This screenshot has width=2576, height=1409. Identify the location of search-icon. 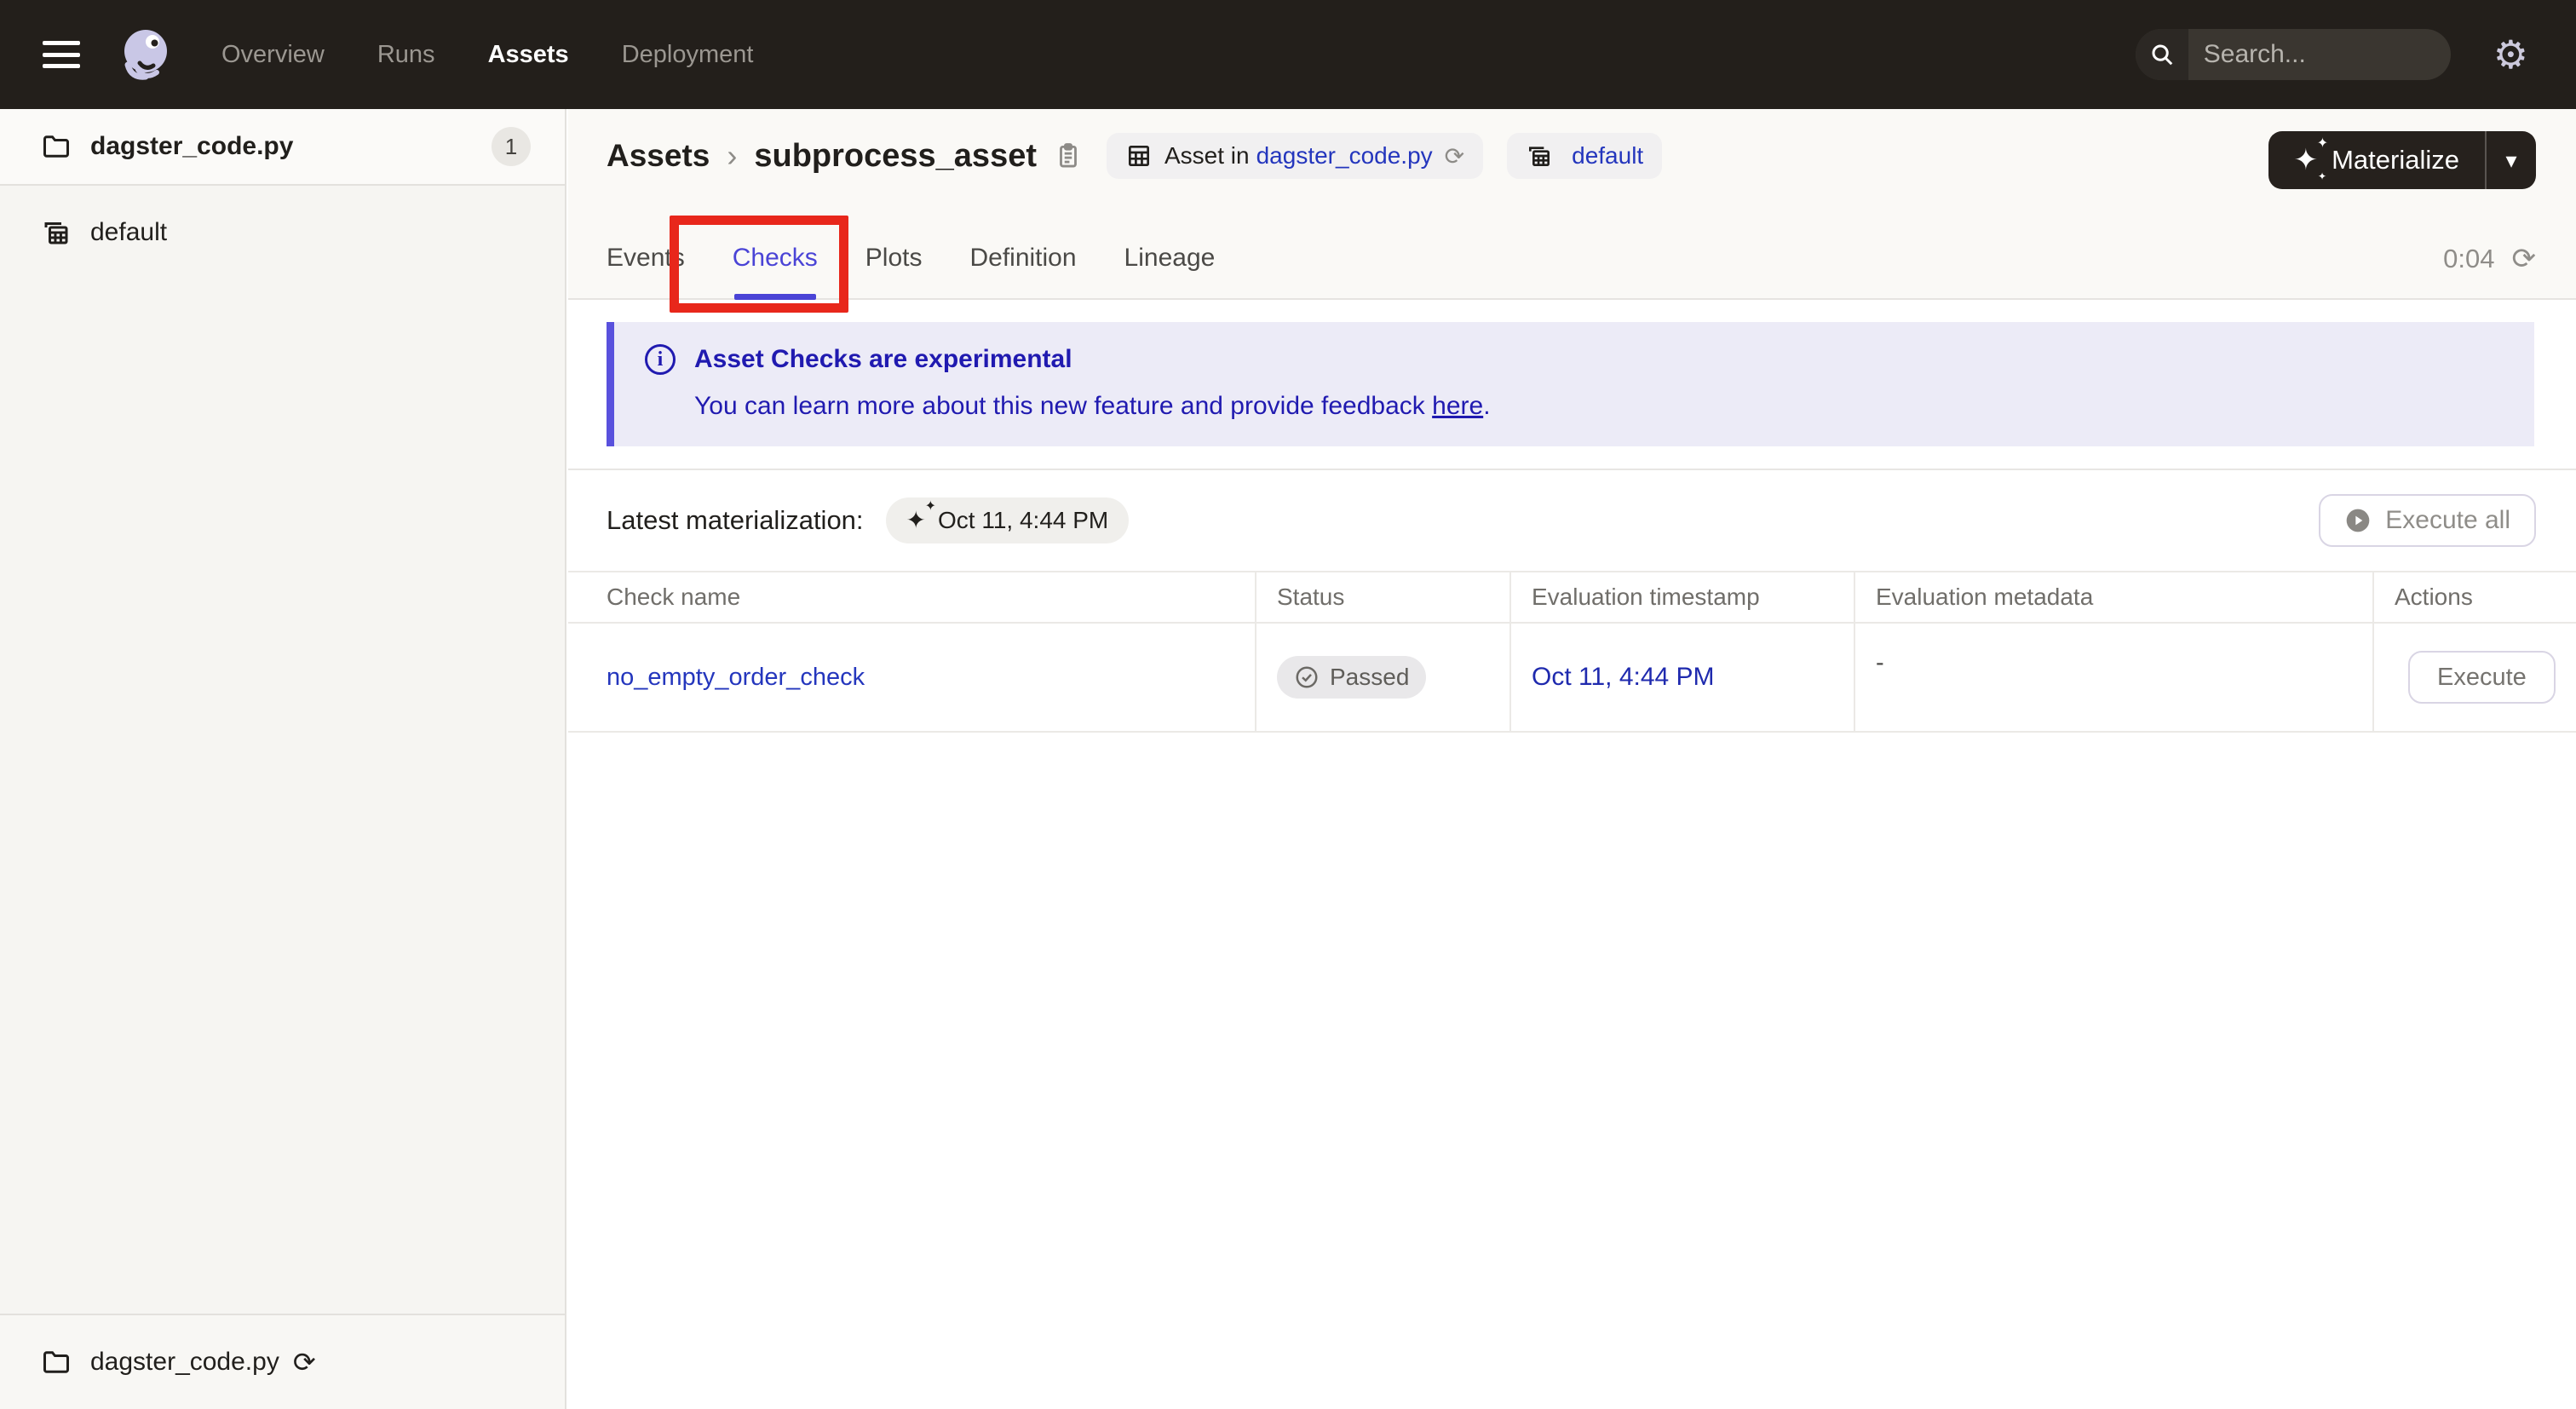
(2161, 54).